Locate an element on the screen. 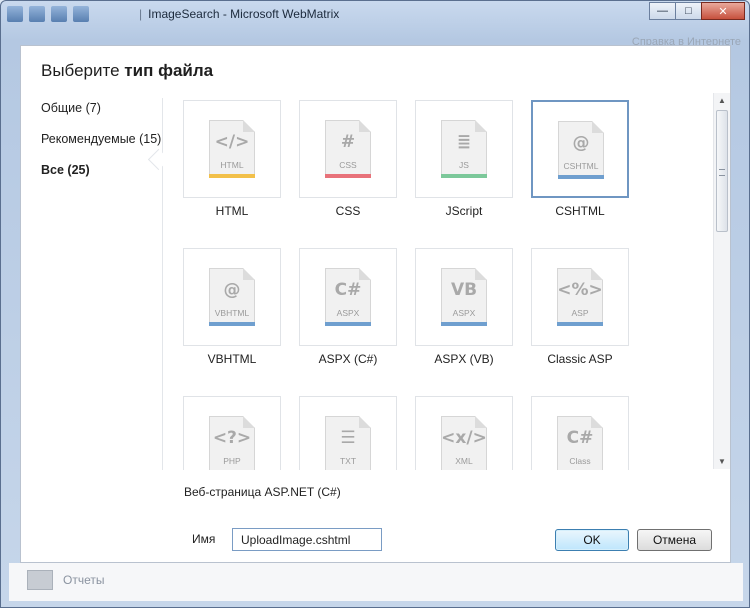 This screenshot has width=750, height=608. maximize-button: □ is located at coordinates (688, 11).